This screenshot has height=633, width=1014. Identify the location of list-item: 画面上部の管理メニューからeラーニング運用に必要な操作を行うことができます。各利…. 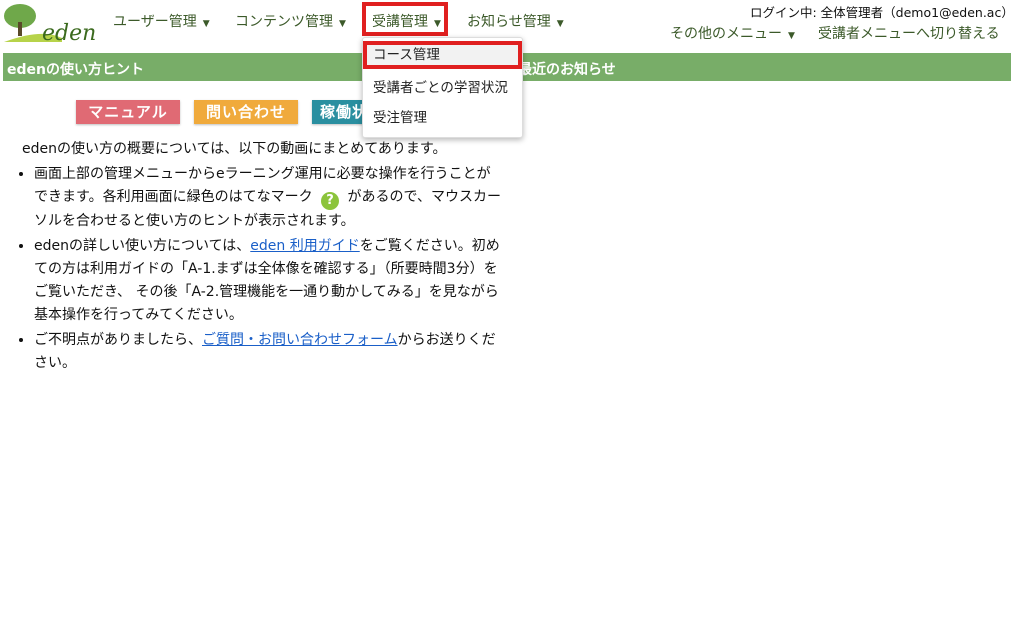
(269, 198).